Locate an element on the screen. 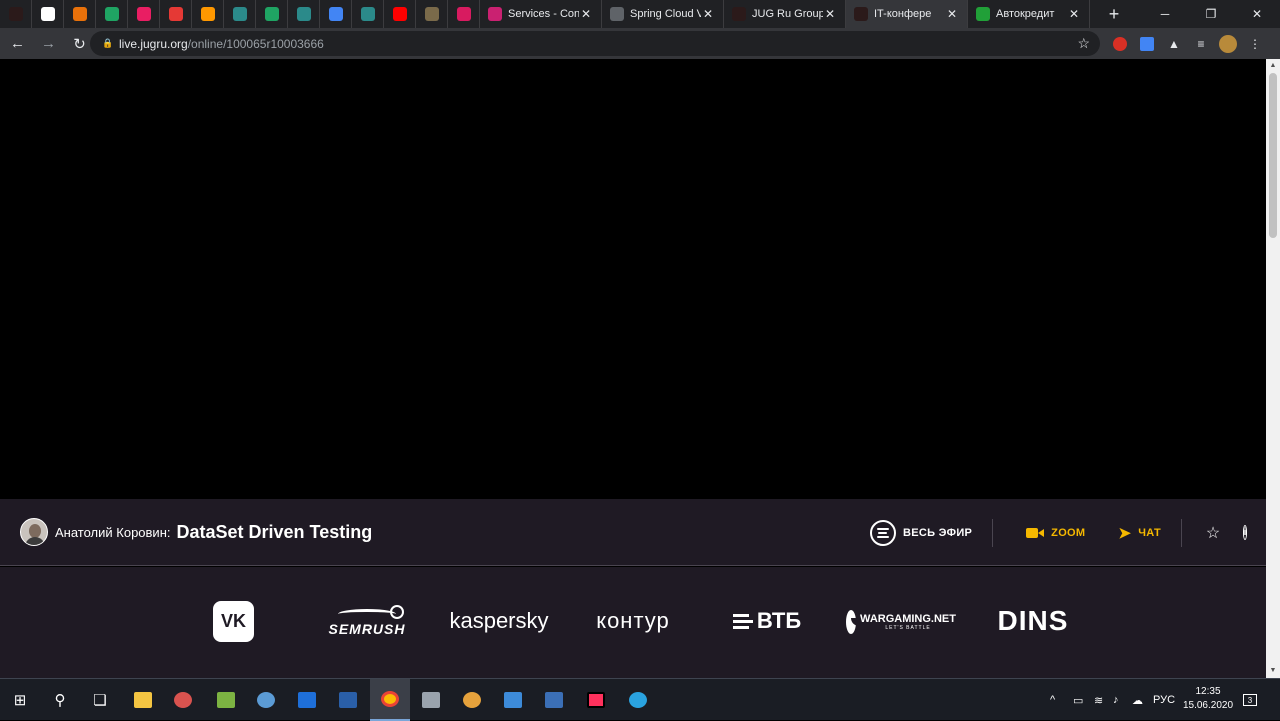 This screenshot has width=1280, height=721. telegram-icon: ➤ is located at coordinates (1125, 533).